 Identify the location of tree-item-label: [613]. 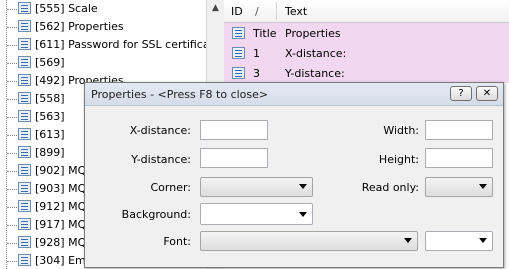
(50, 134).